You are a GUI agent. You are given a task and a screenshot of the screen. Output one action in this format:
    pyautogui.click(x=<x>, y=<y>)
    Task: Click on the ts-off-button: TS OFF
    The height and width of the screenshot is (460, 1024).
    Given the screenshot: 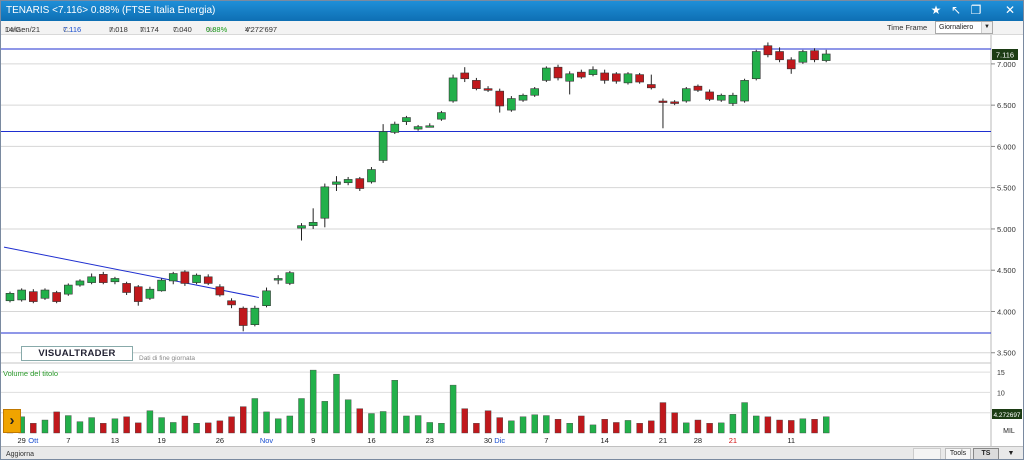 What is the action you would take?
    pyautogui.click(x=986, y=453)
    